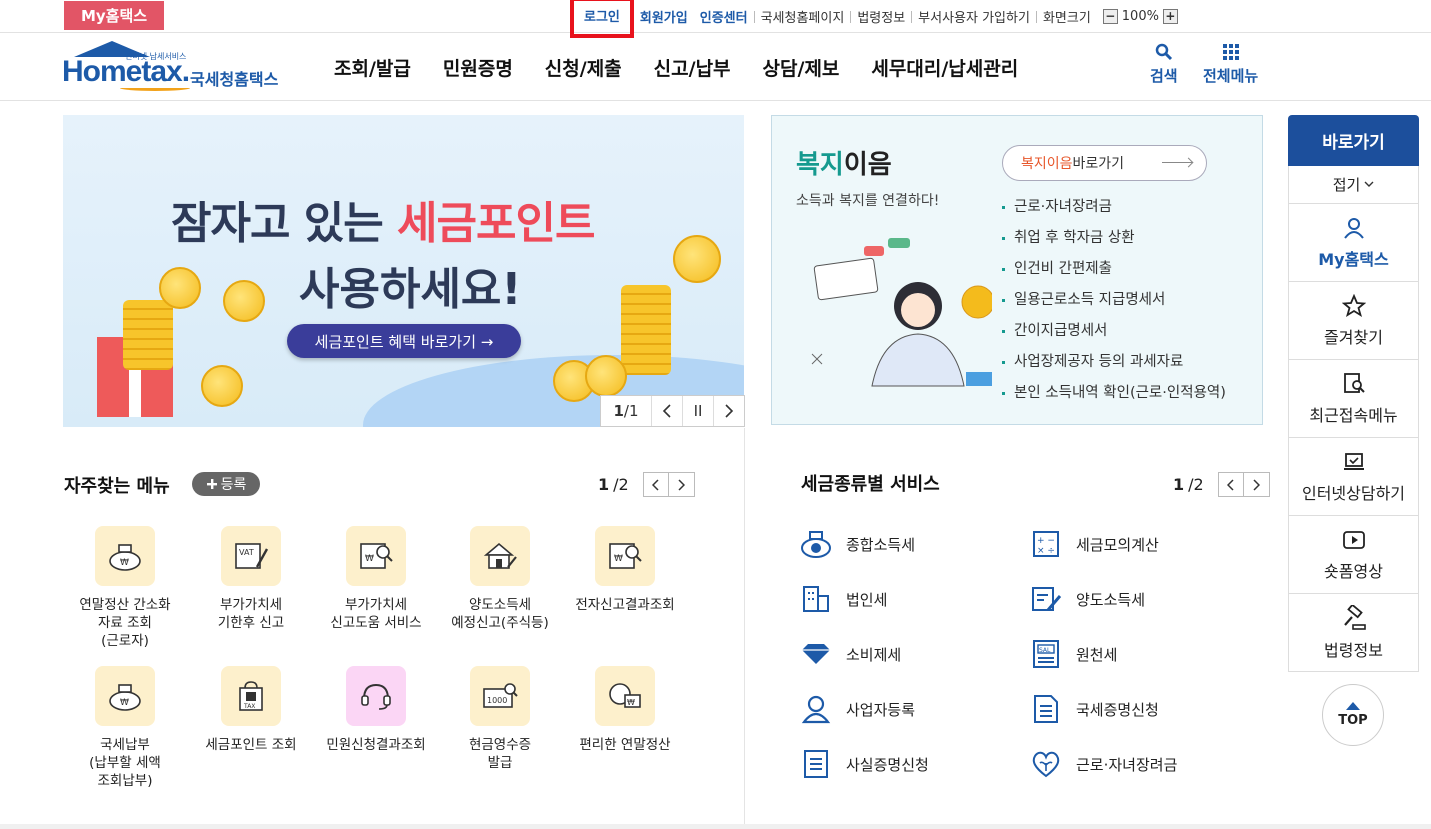 The height and width of the screenshot is (829, 1431). Describe the element at coordinates (1353, 715) in the screenshot. I see `scroll-top-button: TOP` at that location.